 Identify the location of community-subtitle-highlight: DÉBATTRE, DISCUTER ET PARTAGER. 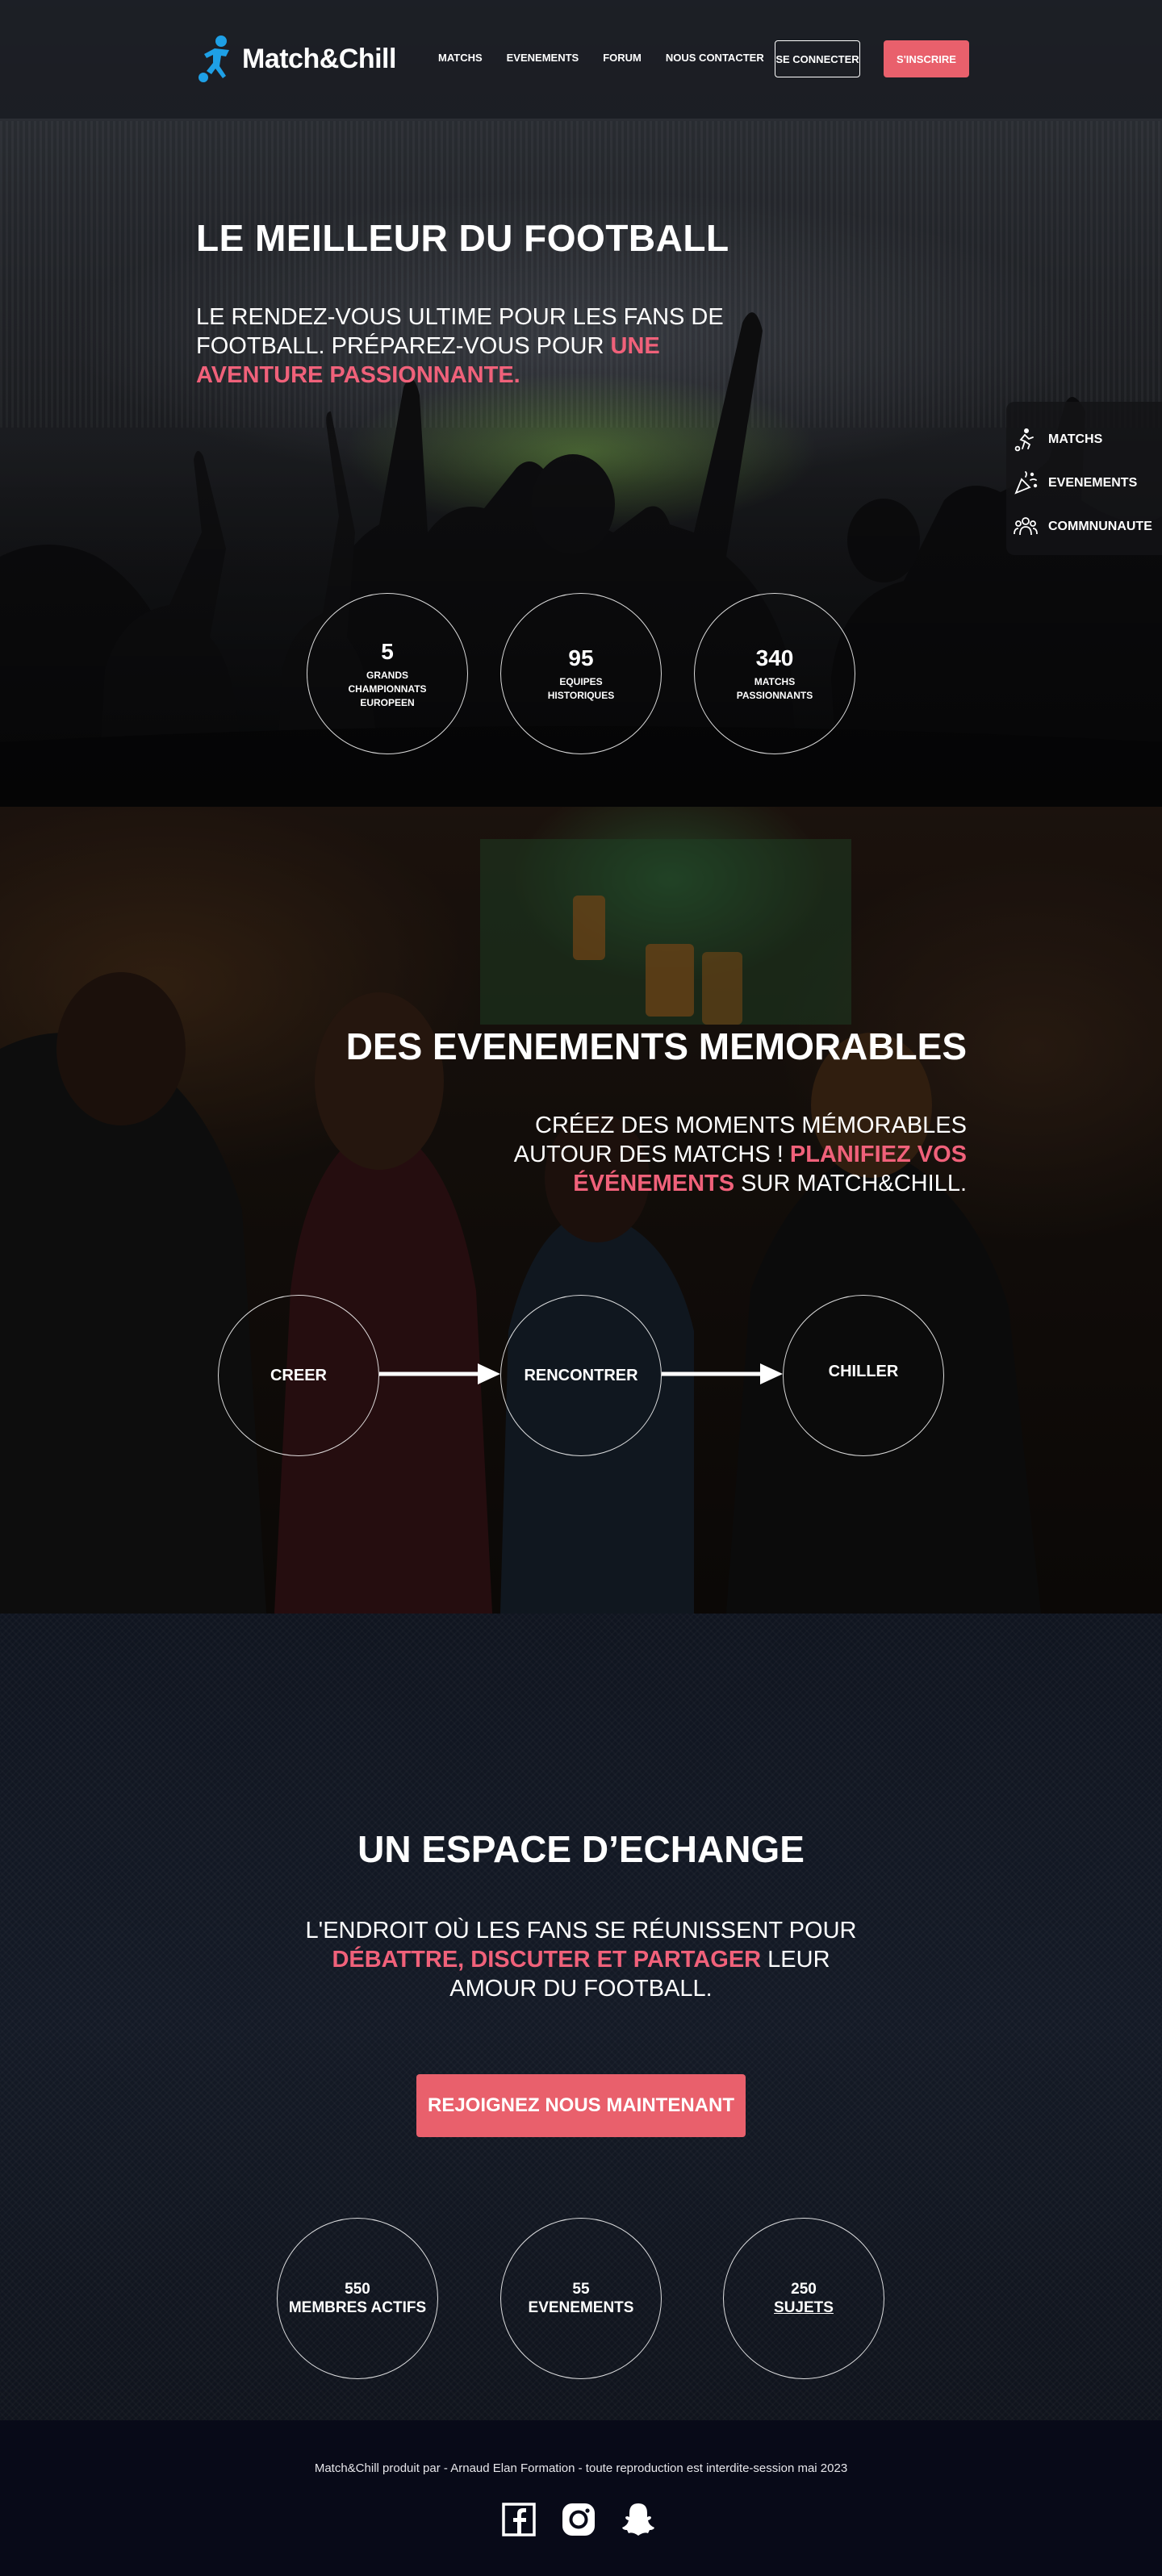
(547, 1960).